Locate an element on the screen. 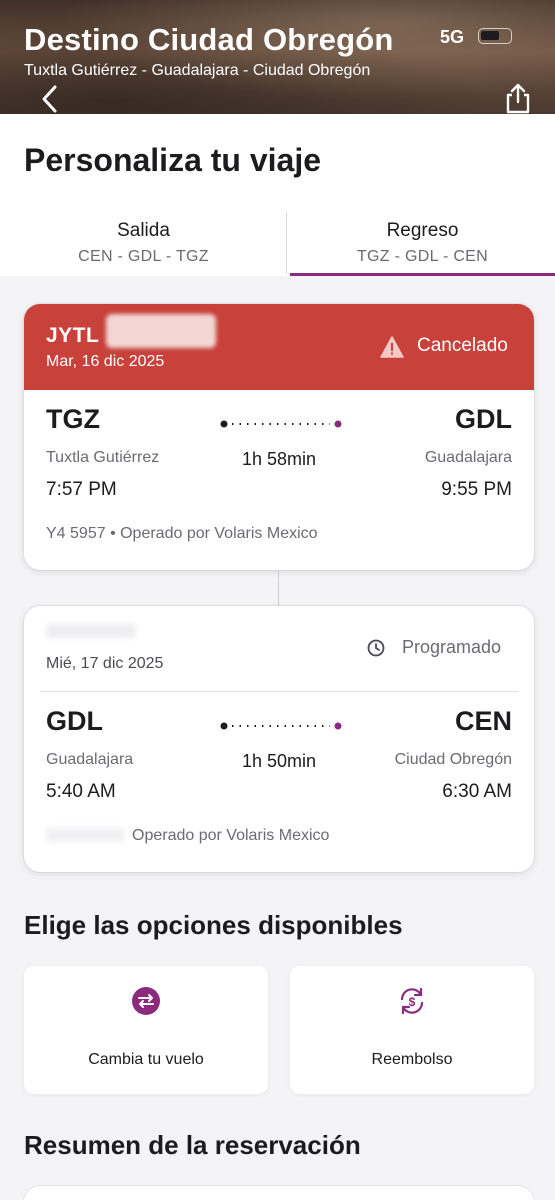  destination-code: GDL is located at coordinates (483, 419).